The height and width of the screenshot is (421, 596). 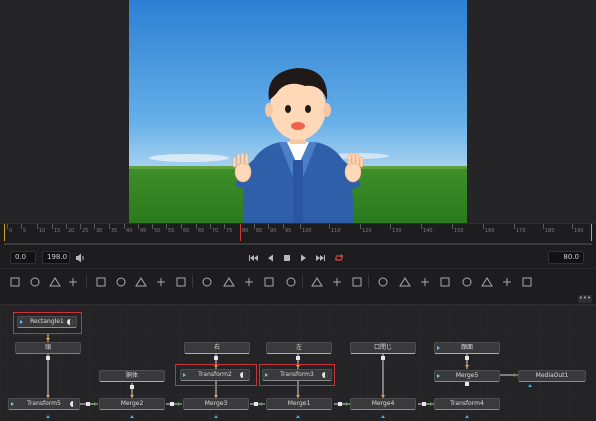 I want to click on text-tool-icon, so click(x=121, y=281).